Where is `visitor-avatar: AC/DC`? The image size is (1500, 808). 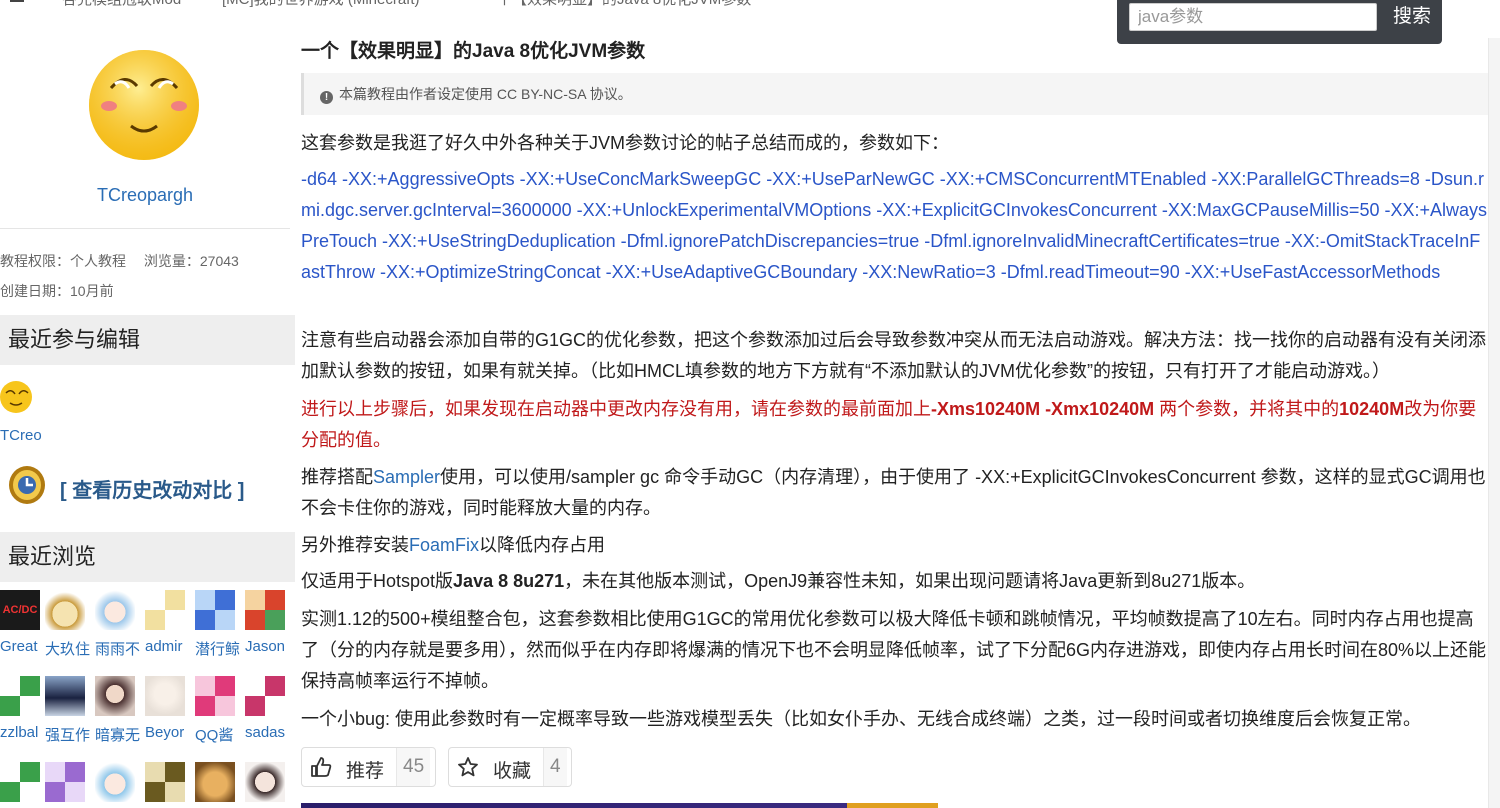 visitor-avatar: AC/DC is located at coordinates (20, 610).